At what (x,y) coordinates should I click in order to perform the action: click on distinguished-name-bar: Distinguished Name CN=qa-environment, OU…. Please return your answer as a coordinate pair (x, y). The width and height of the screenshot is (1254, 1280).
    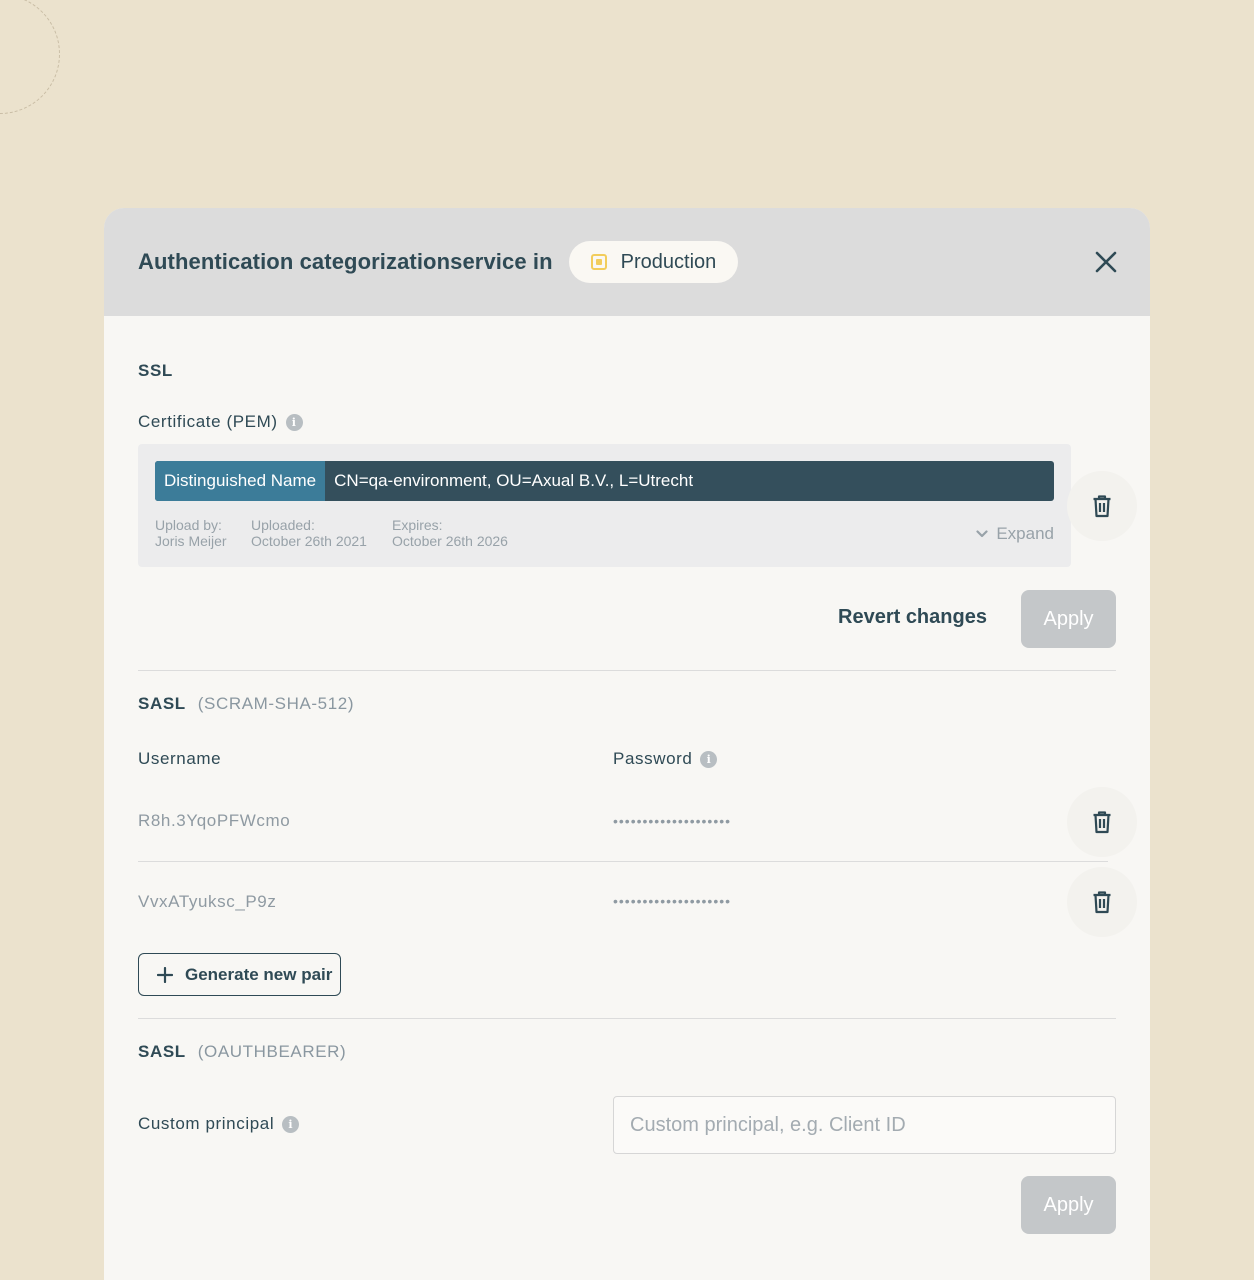
    Looking at the image, I should click on (604, 481).